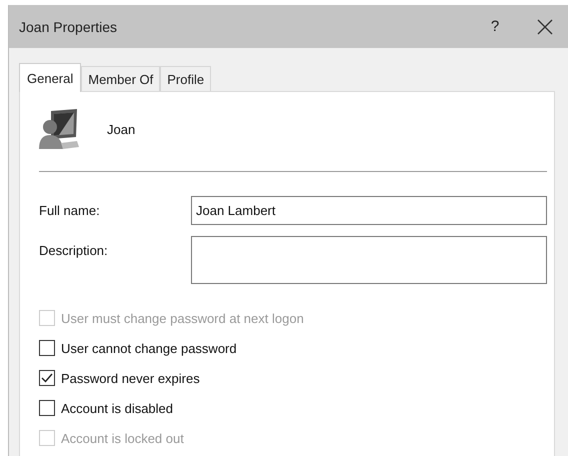  What do you see at coordinates (121, 129) in the screenshot?
I see `user-name: Joan` at bounding box center [121, 129].